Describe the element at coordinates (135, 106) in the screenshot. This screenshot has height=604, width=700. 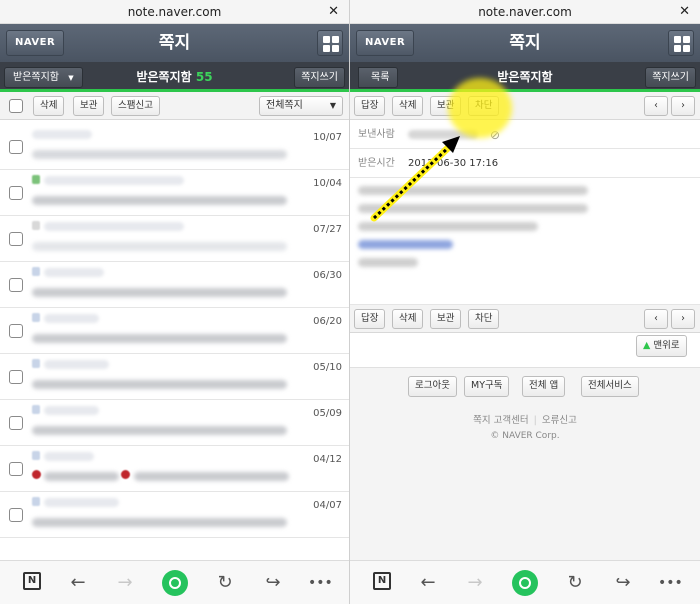
I see `spam-report-button: 스팸신고` at that location.